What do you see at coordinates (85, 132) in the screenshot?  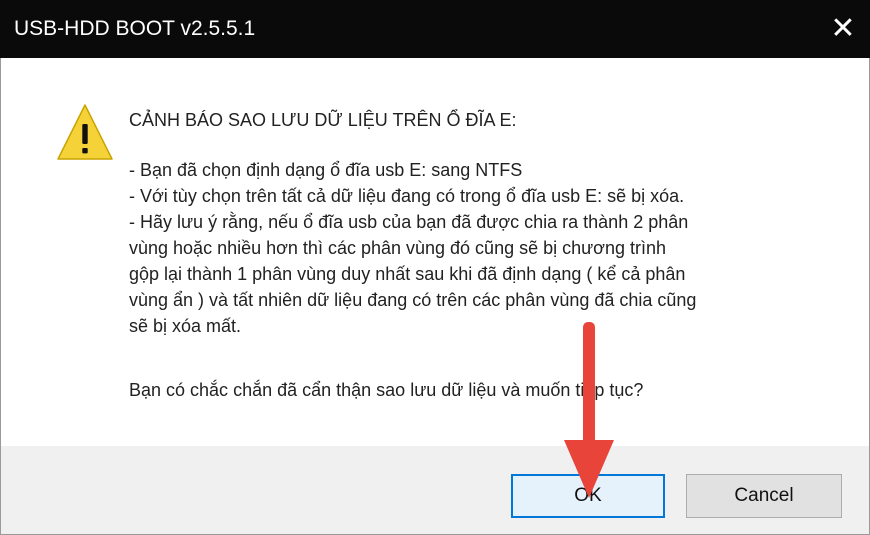 I see `warning-triangle-icon` at bounding box center [85, 132].